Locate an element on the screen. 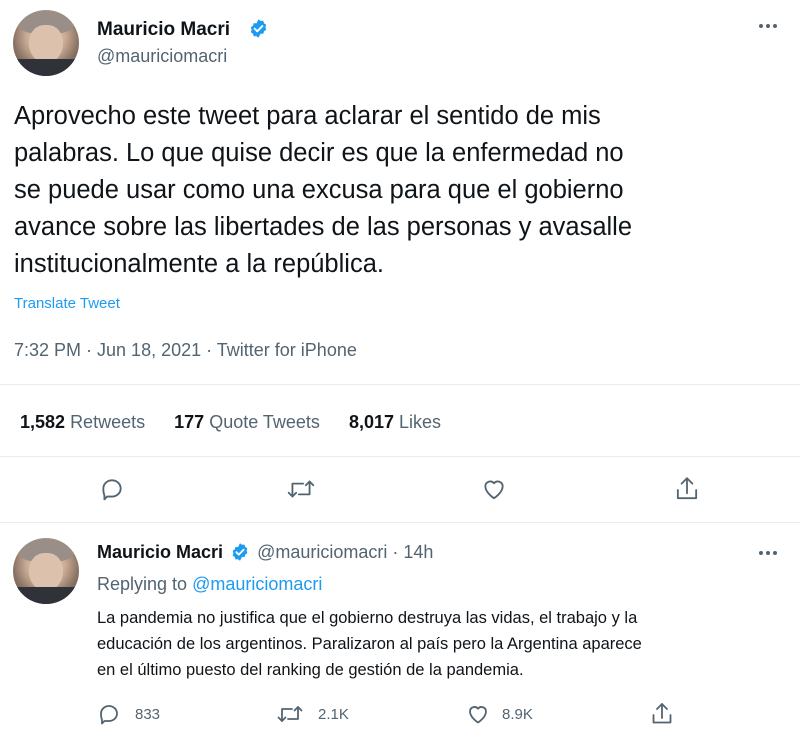 The image size is (800, 747). quotes-count: 177 is located at coordinates (189, 422).